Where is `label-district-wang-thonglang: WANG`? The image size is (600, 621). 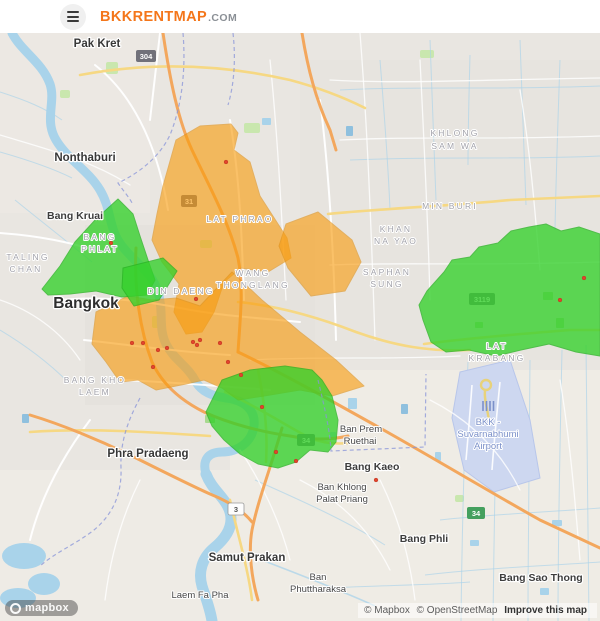
label-district-wang-thonglang: WANG is located at coordinates (253, 273).